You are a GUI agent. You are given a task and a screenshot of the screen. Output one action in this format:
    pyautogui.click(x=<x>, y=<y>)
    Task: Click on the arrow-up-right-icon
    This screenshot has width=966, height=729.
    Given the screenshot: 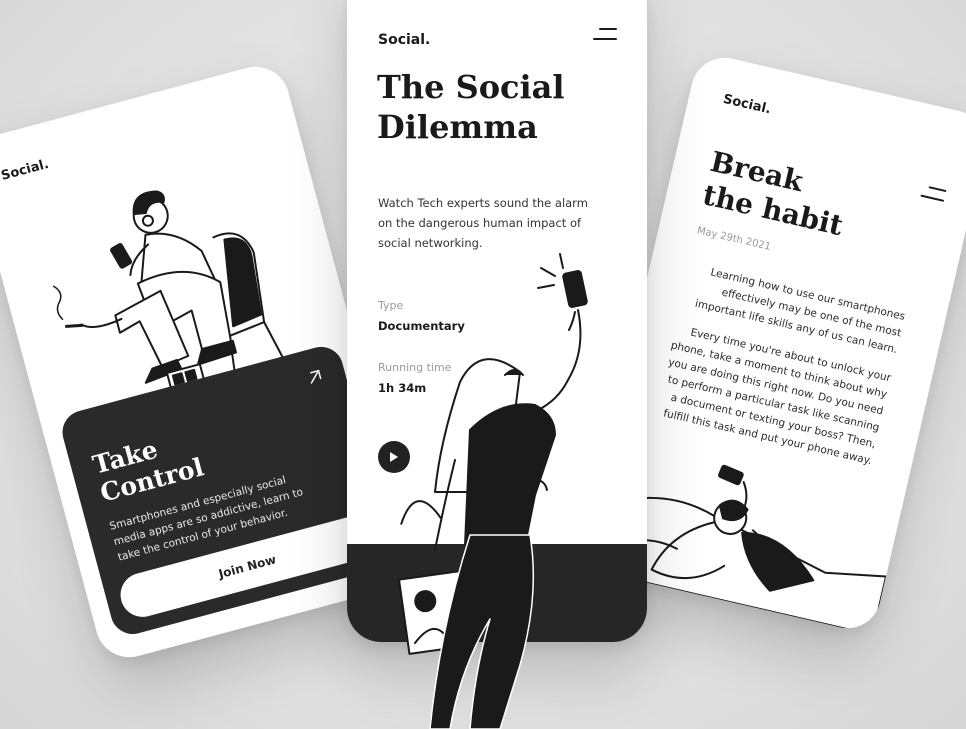 What is the action you would take?
    pyautogui.click(x=315, y=377)
    